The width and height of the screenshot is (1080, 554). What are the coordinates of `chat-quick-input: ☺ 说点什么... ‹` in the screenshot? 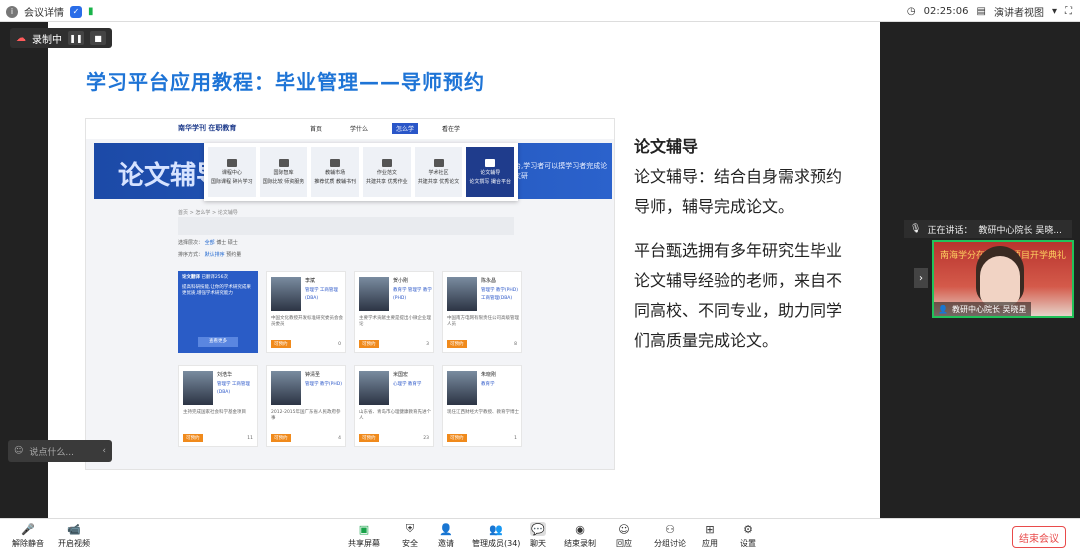 It's located at (60, 451).